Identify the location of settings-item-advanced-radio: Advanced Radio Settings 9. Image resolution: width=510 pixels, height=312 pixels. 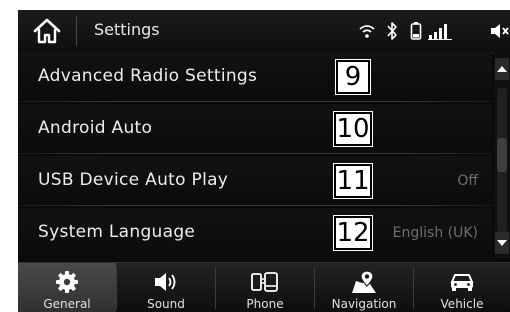
(255, 77).